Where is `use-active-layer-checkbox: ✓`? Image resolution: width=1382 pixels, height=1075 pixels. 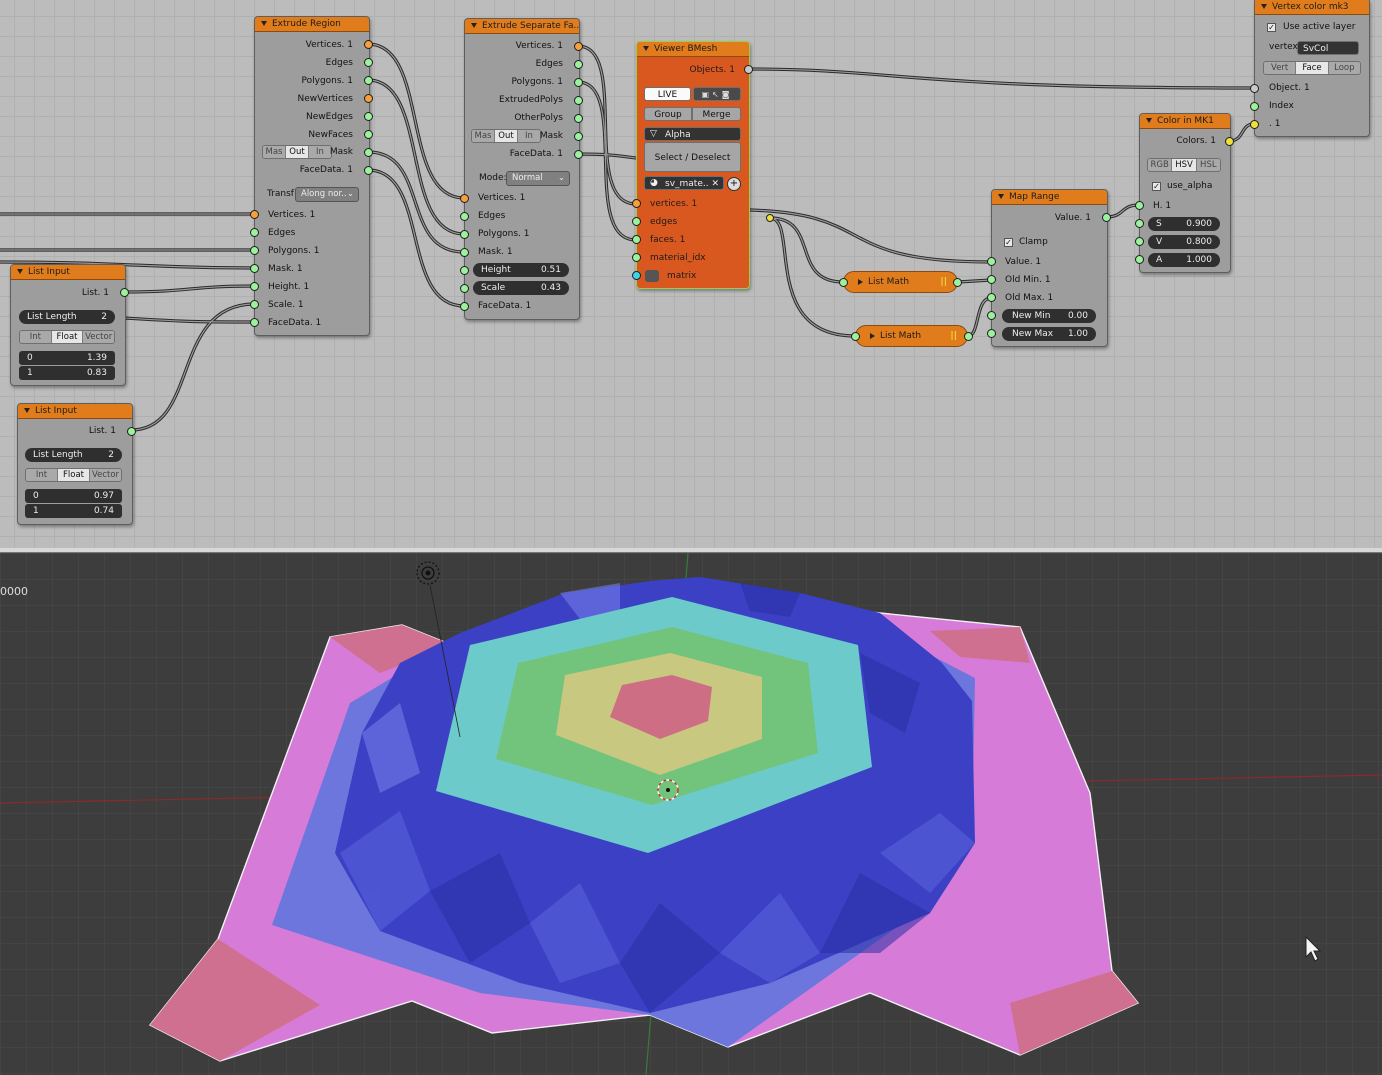 use-active-layer-checkbox: ✓ is located at coordinates (1271, 27).